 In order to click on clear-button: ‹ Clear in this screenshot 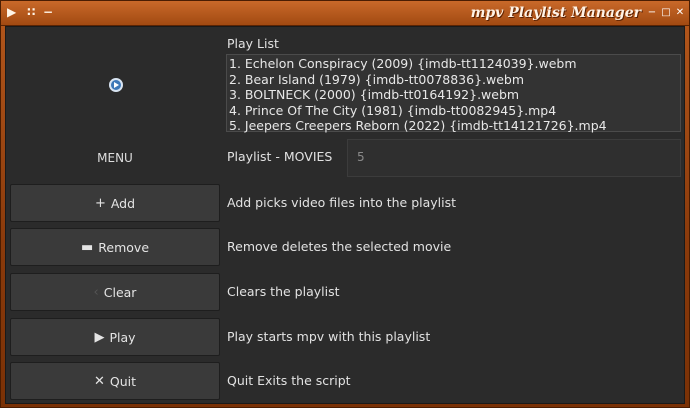, I will do `click(115, 292)`.